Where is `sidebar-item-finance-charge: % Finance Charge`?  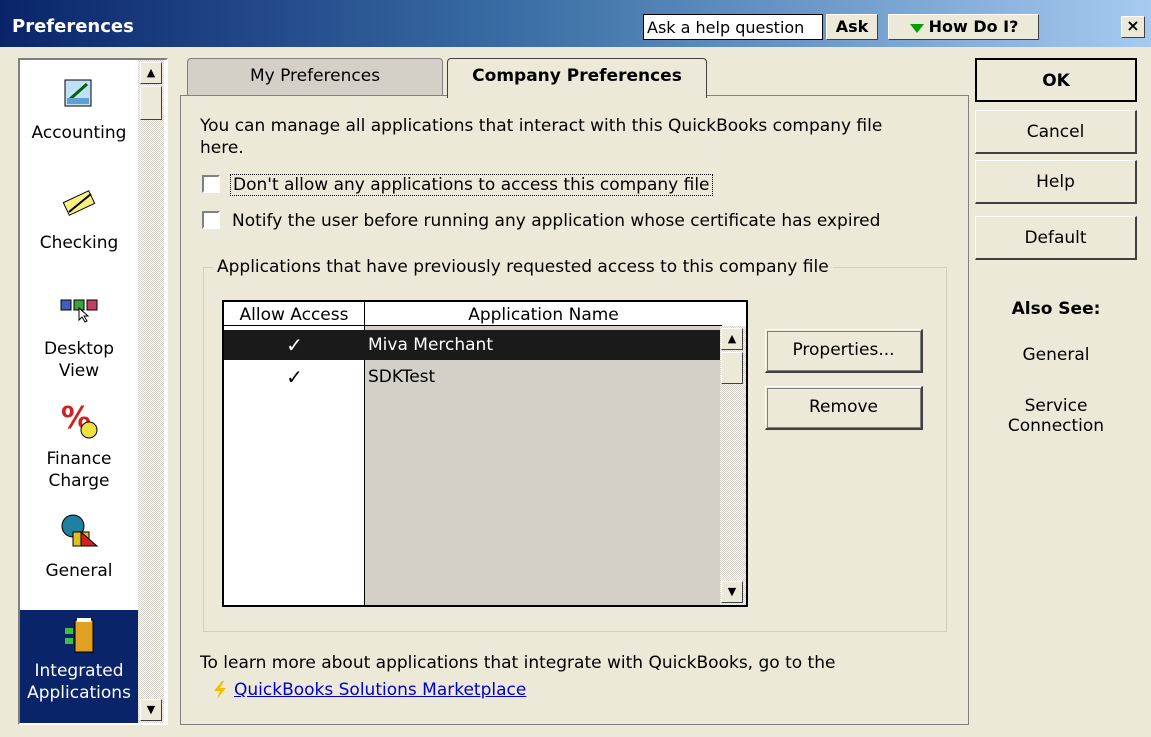
sidebar-item-finance-charge: % Finance Charge is located at coordinates (79, 446).